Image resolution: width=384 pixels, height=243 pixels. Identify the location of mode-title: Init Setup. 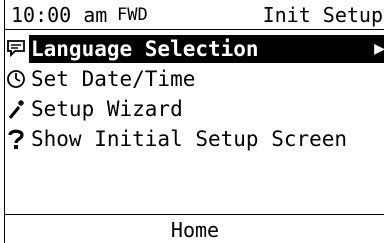
(322, 15).